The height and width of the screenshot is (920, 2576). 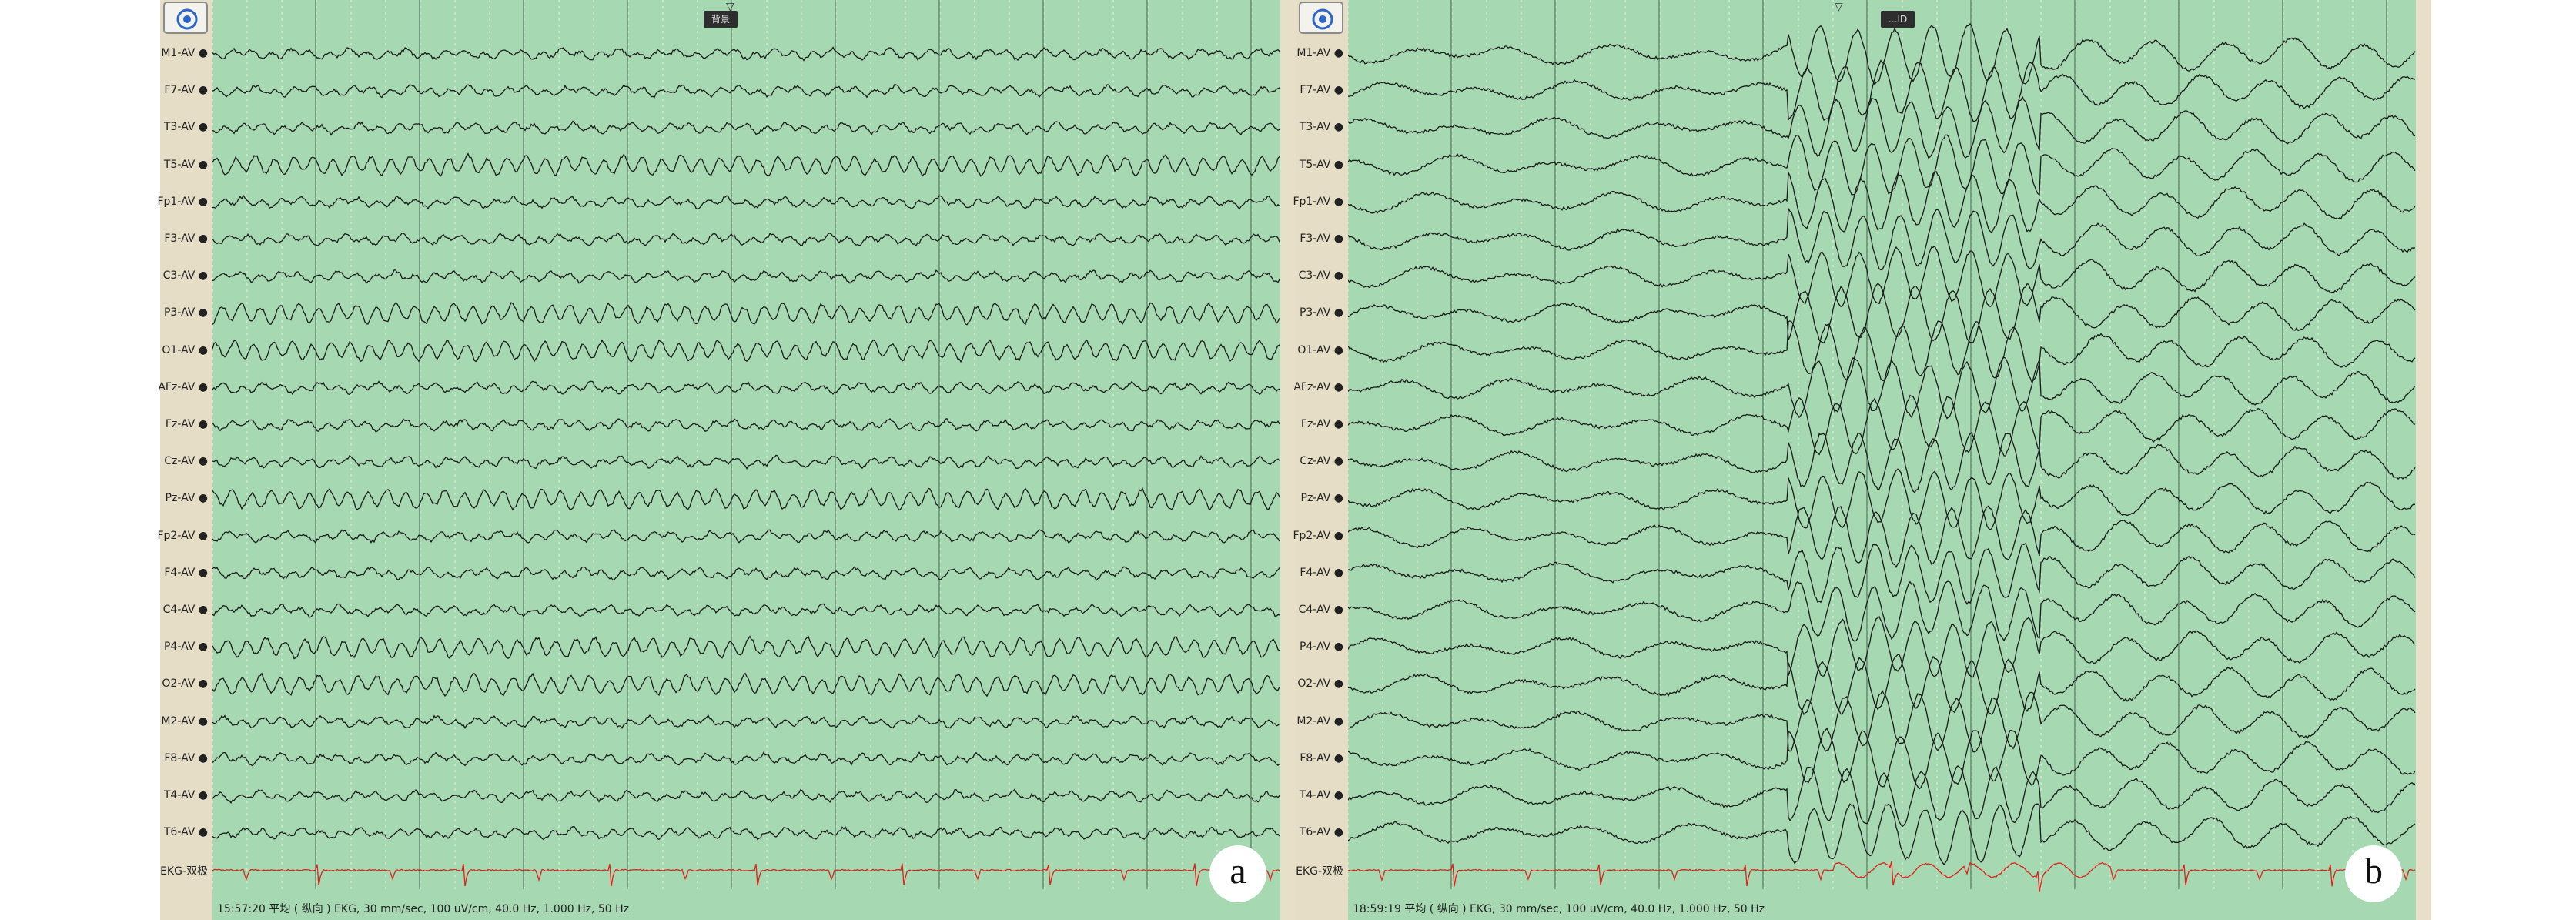 I want to click on panel-letter: a, so click(x=1238, y=874).